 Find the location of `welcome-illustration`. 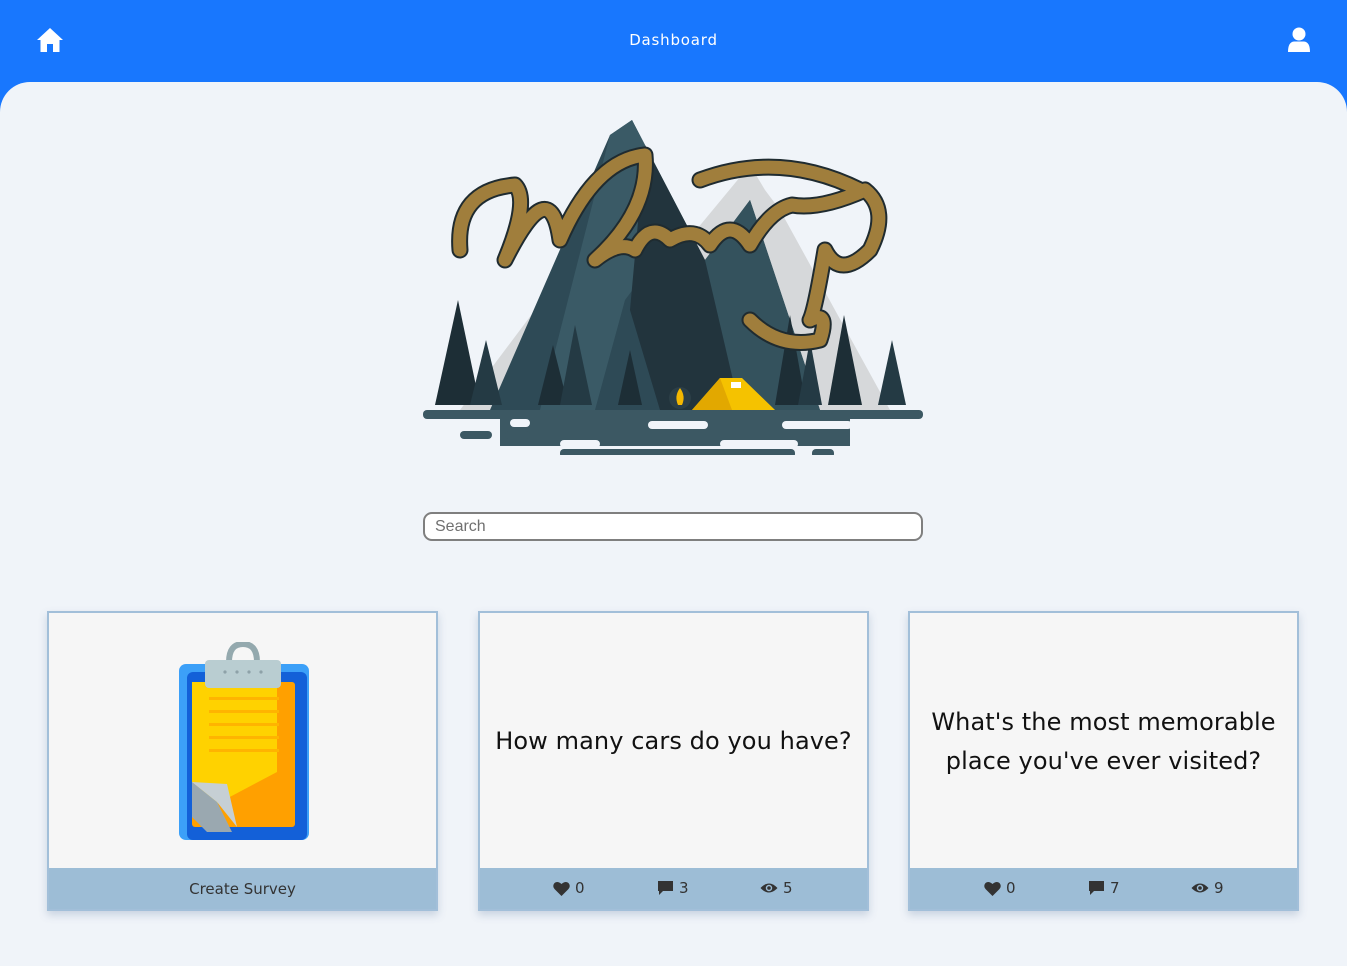

welcome-illustration is located at coordinates (673, 287).